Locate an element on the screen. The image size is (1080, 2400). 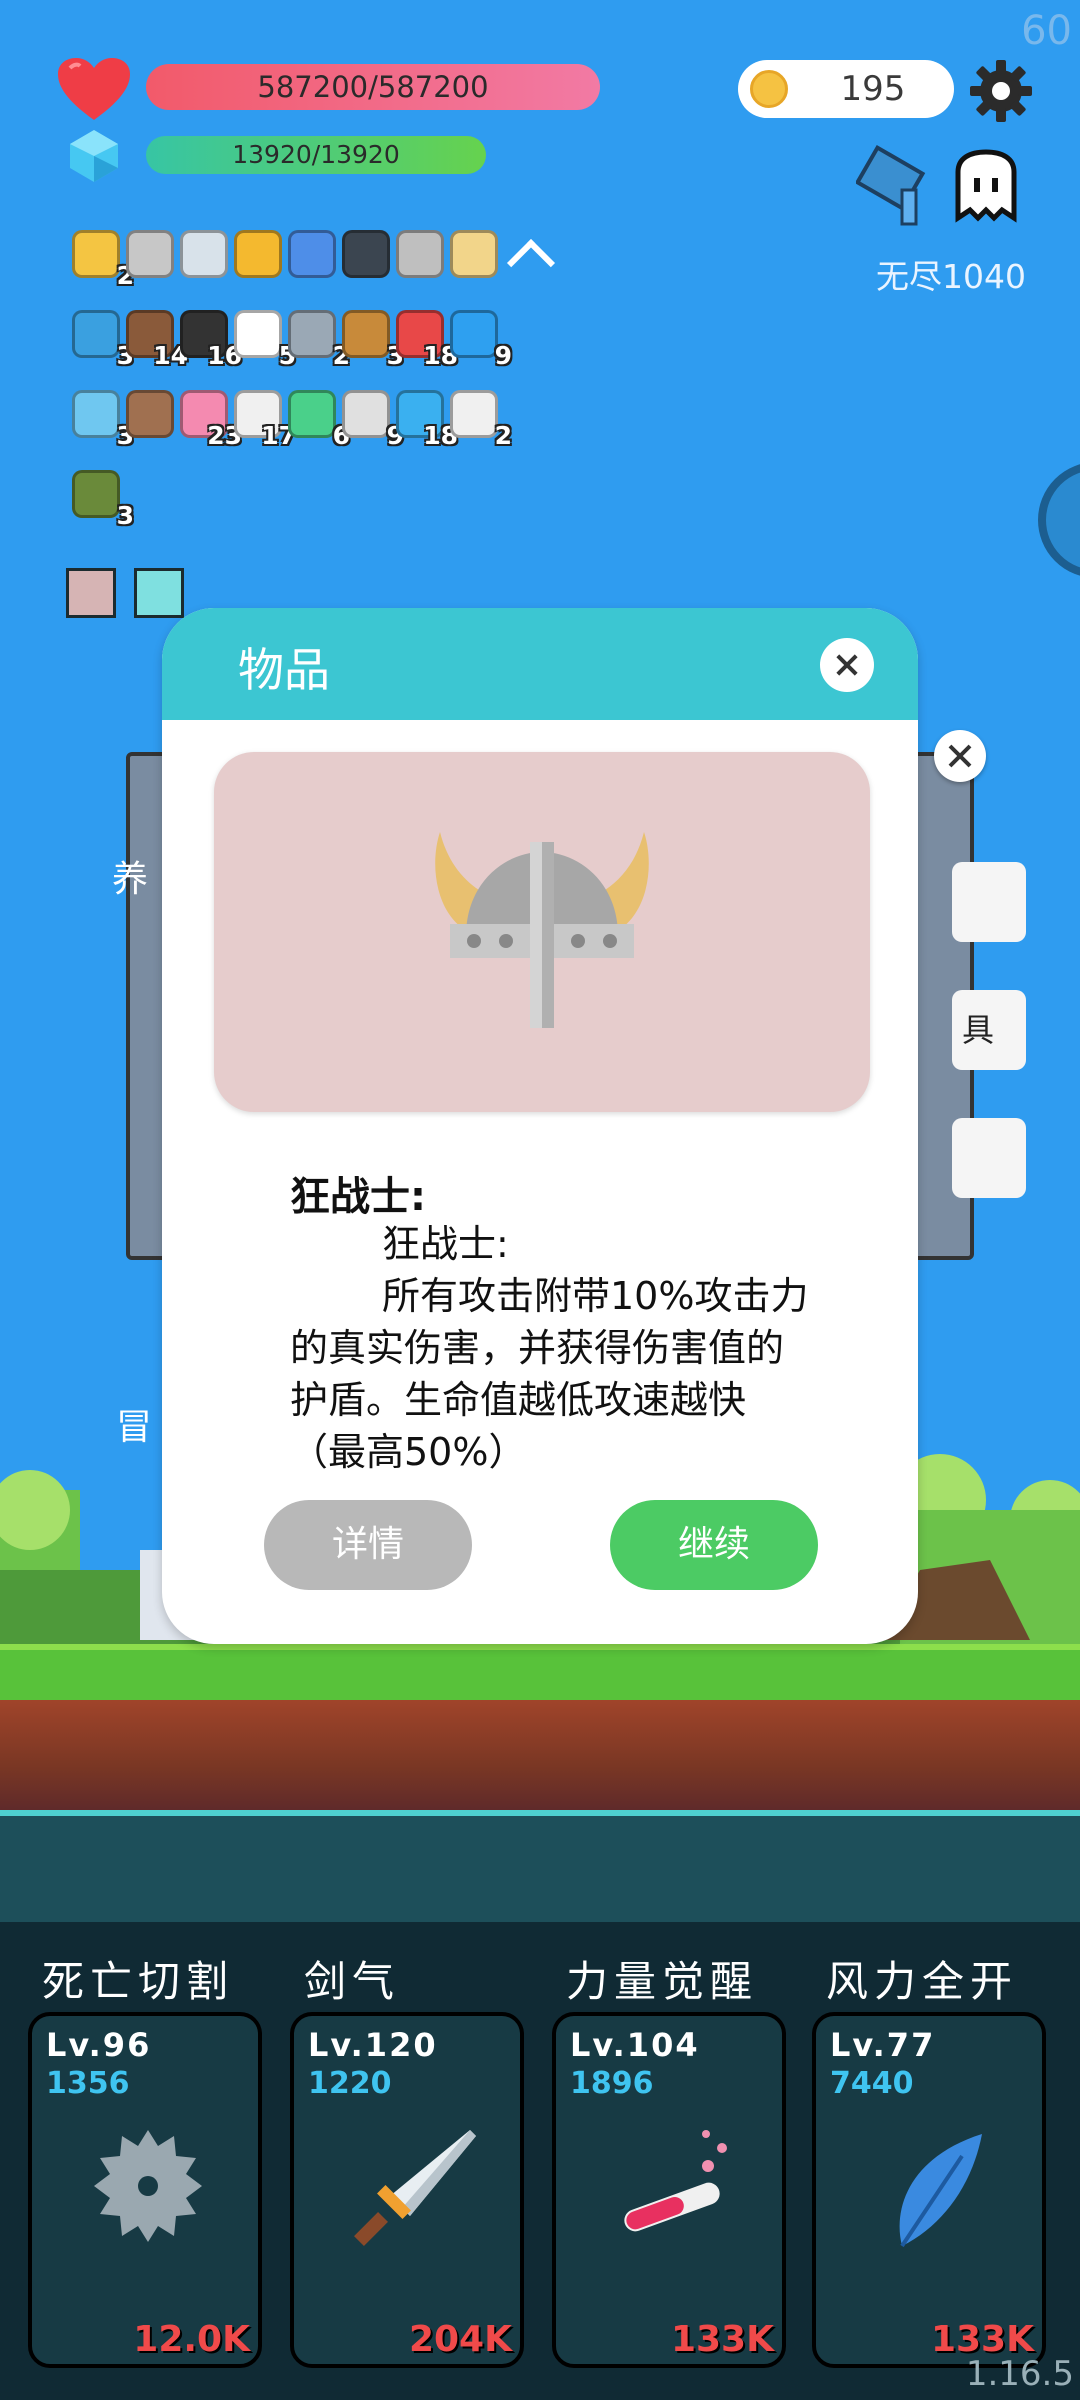
sword-icon-shape is located at coordinates (204, 254).